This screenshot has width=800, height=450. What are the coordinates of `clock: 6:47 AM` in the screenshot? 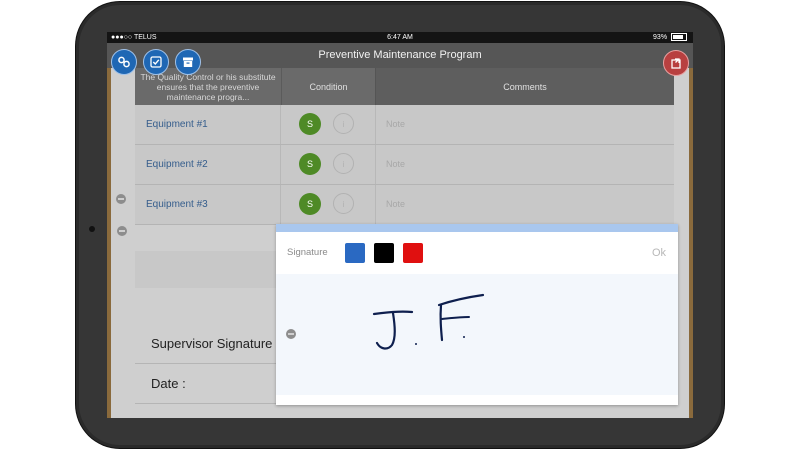 It's located at (400, 37).